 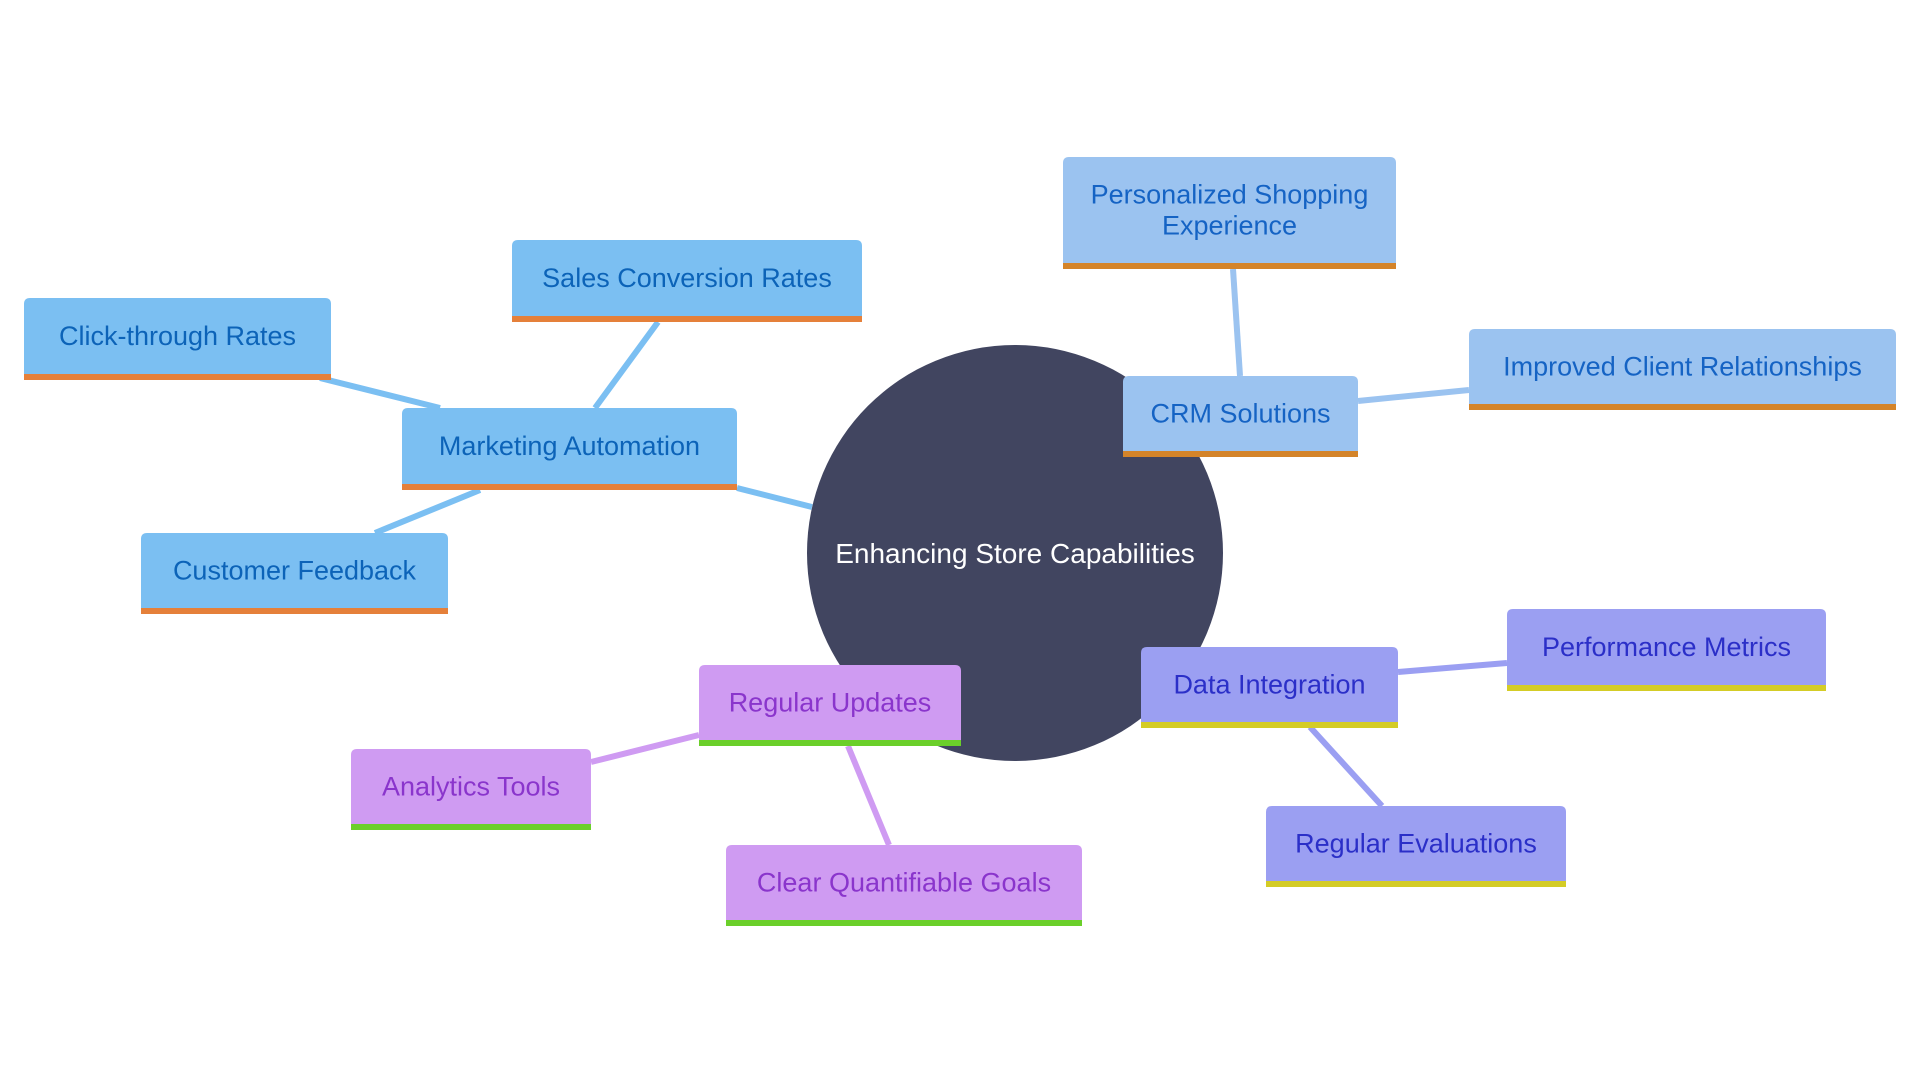 I want to click on leaf-node-click: Click-through Rates, so click(x=177, y=339).